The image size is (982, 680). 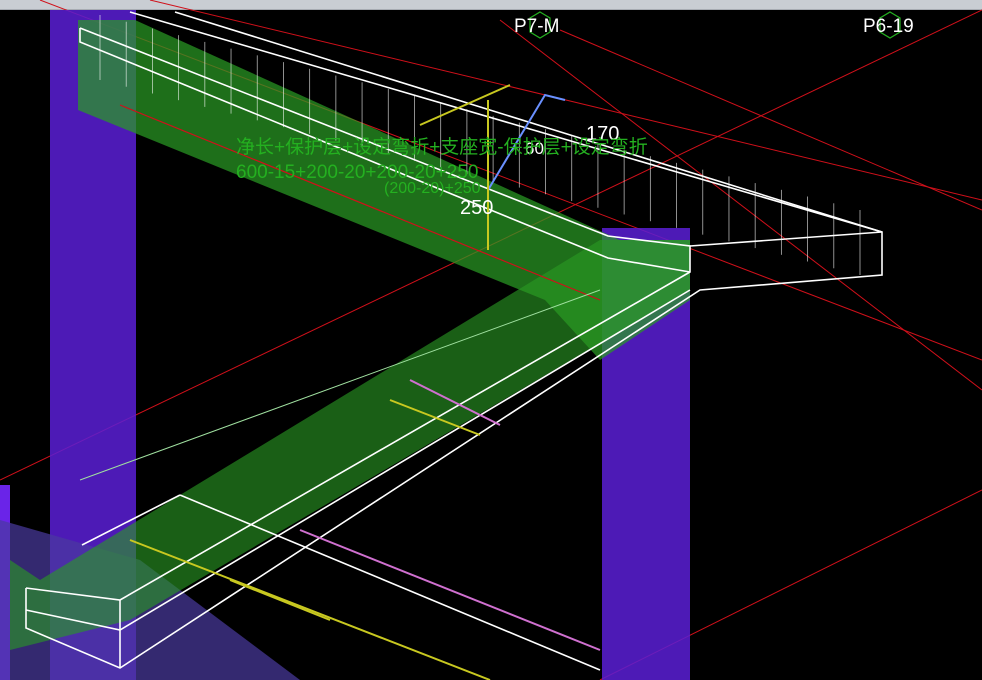 I want to click on rebar-yellow, so click(x=280, y=600).